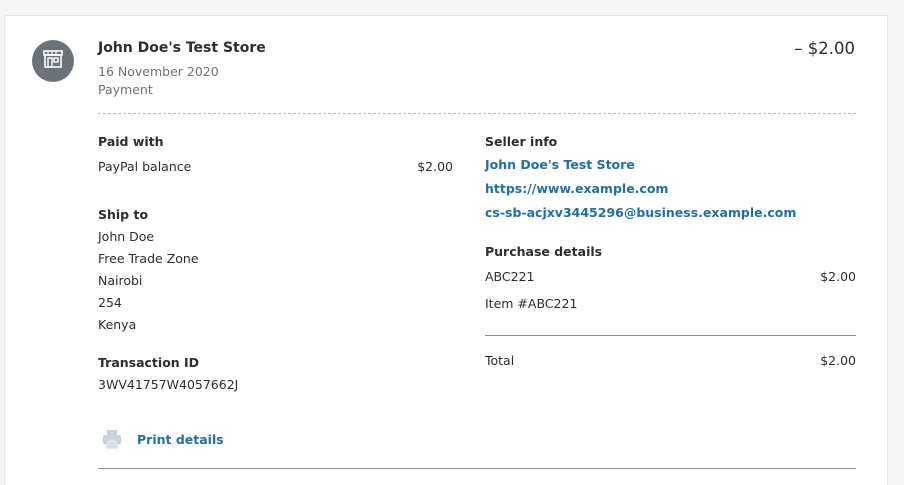  I want to click on seller-name-link: John Doe's Test Store, so click(560, 164).